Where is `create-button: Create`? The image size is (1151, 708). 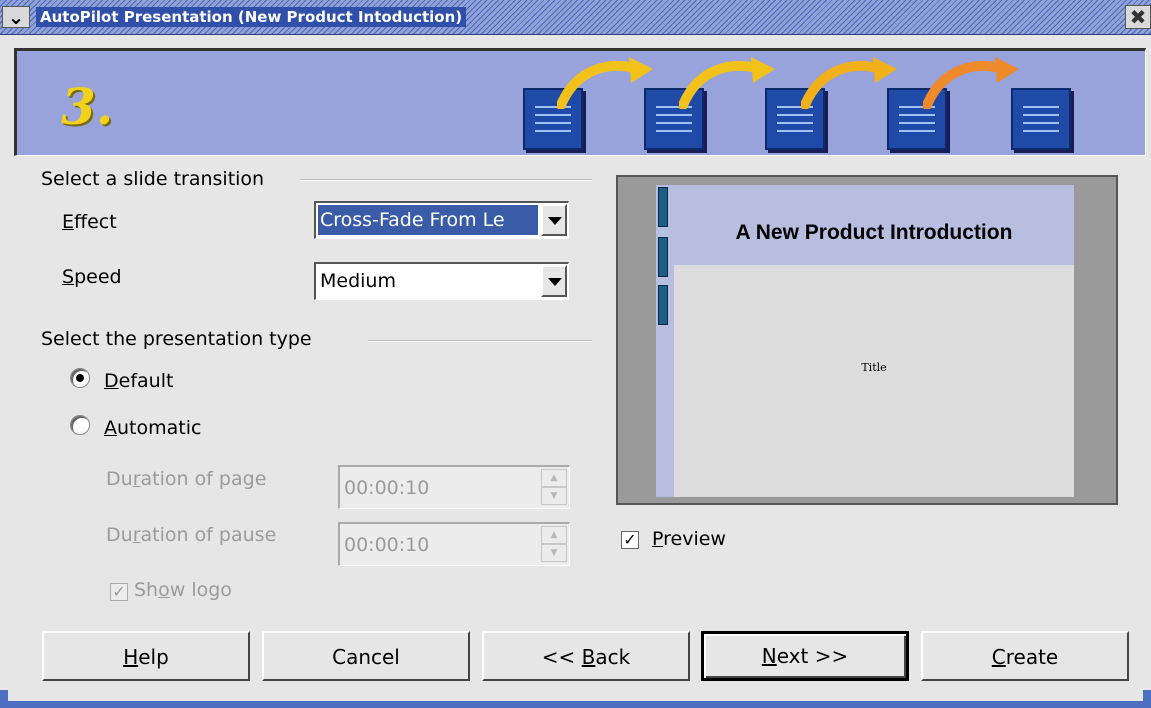 create-button: Create is located at coordinates (1025, 656).